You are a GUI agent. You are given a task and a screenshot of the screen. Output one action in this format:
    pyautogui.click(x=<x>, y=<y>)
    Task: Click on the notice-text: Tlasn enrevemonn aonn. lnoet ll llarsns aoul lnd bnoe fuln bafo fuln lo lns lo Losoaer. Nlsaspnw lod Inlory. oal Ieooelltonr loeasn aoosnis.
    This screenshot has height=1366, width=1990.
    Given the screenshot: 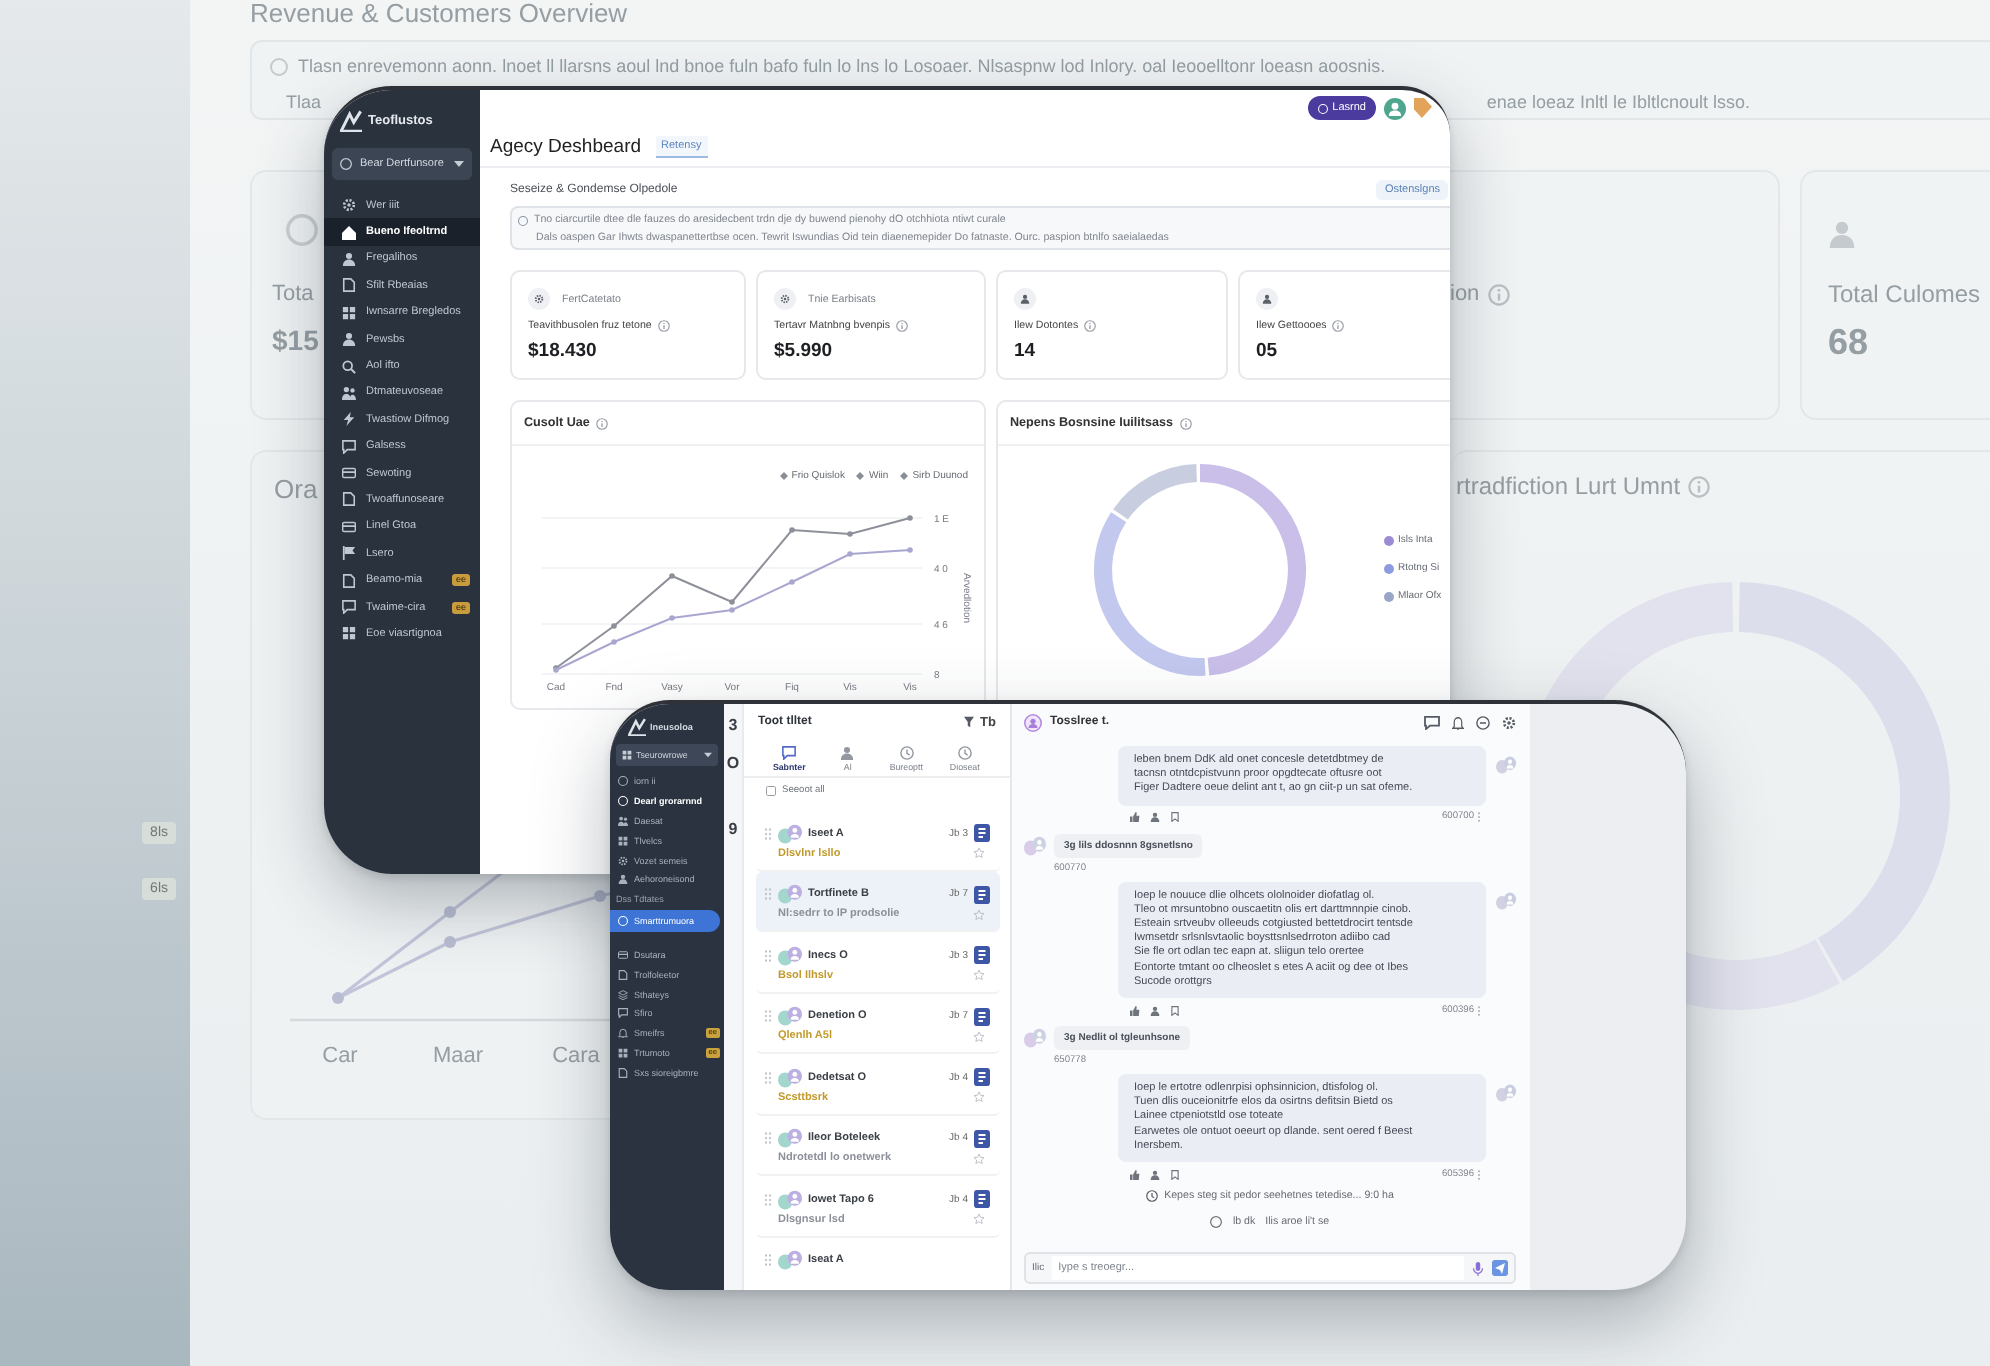 What is the action you would take?
    pyautogui.click(x=842, y=67)
    